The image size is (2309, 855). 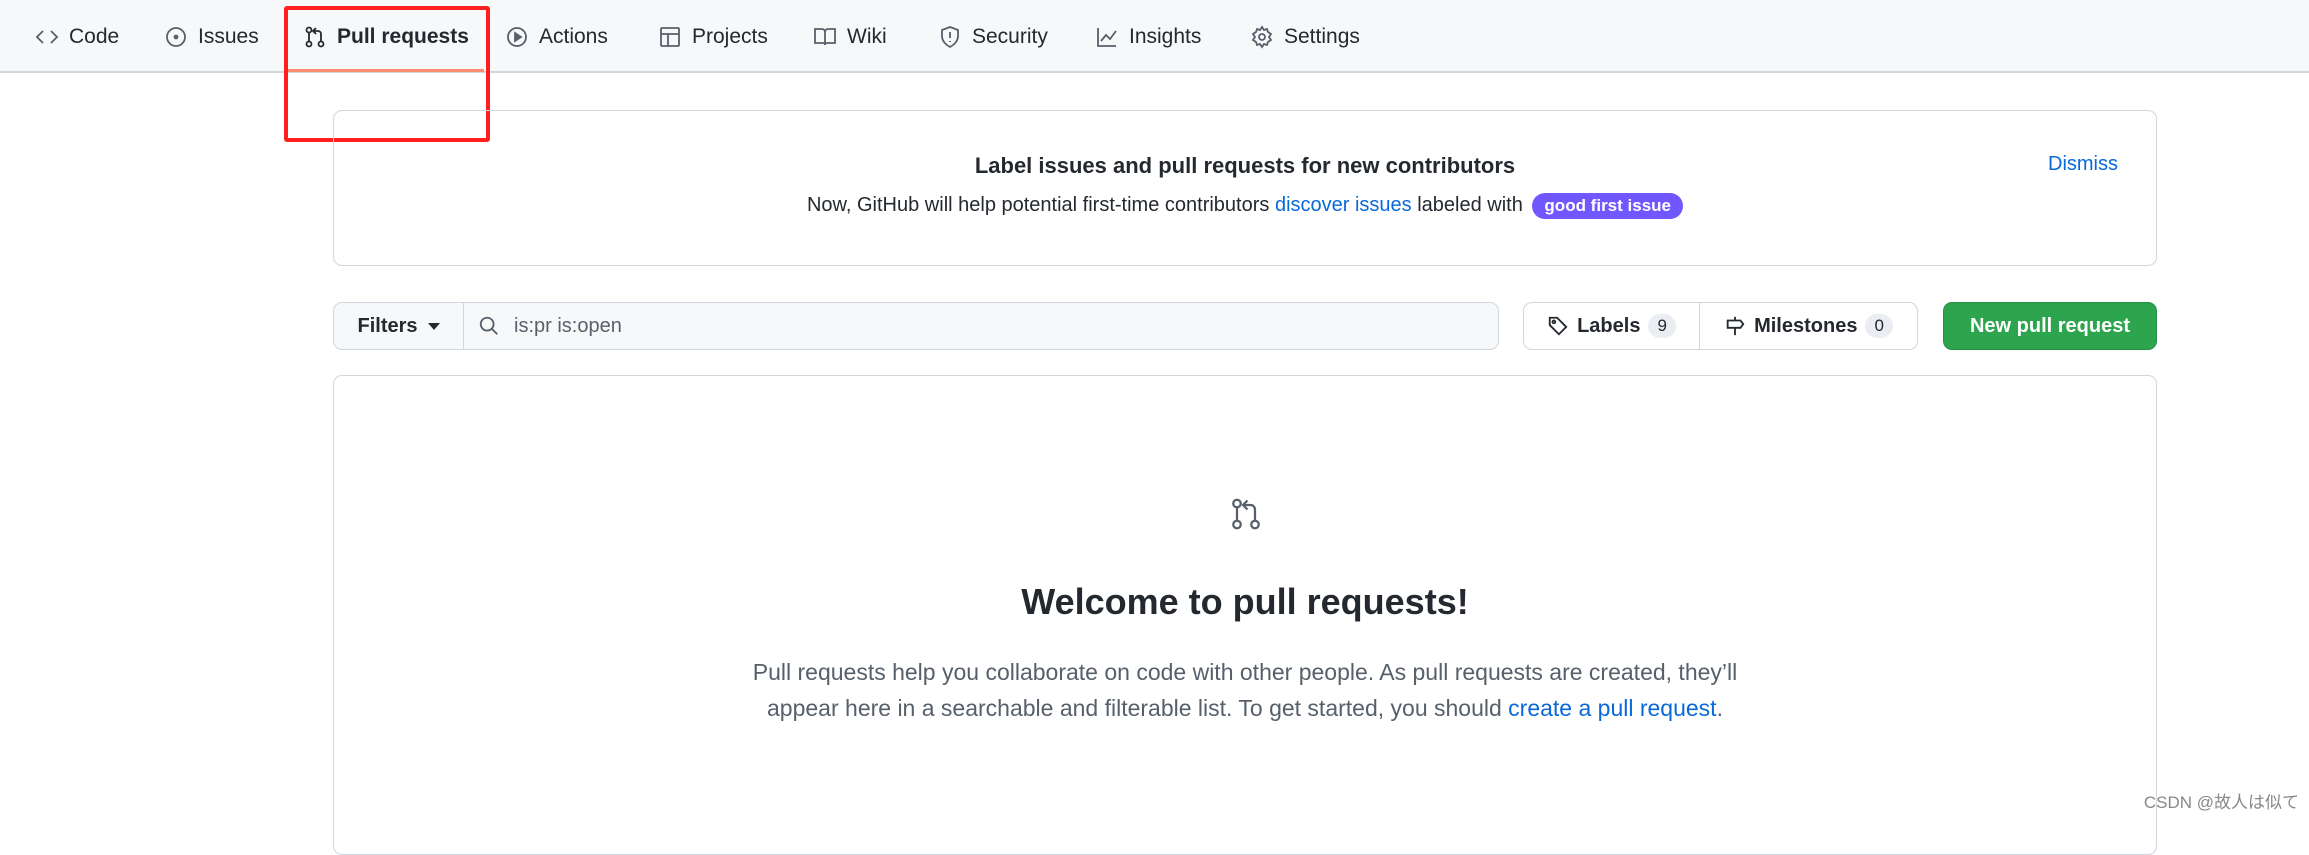 I want to click on tab-issues: Issues, so click(x=211, y=36).